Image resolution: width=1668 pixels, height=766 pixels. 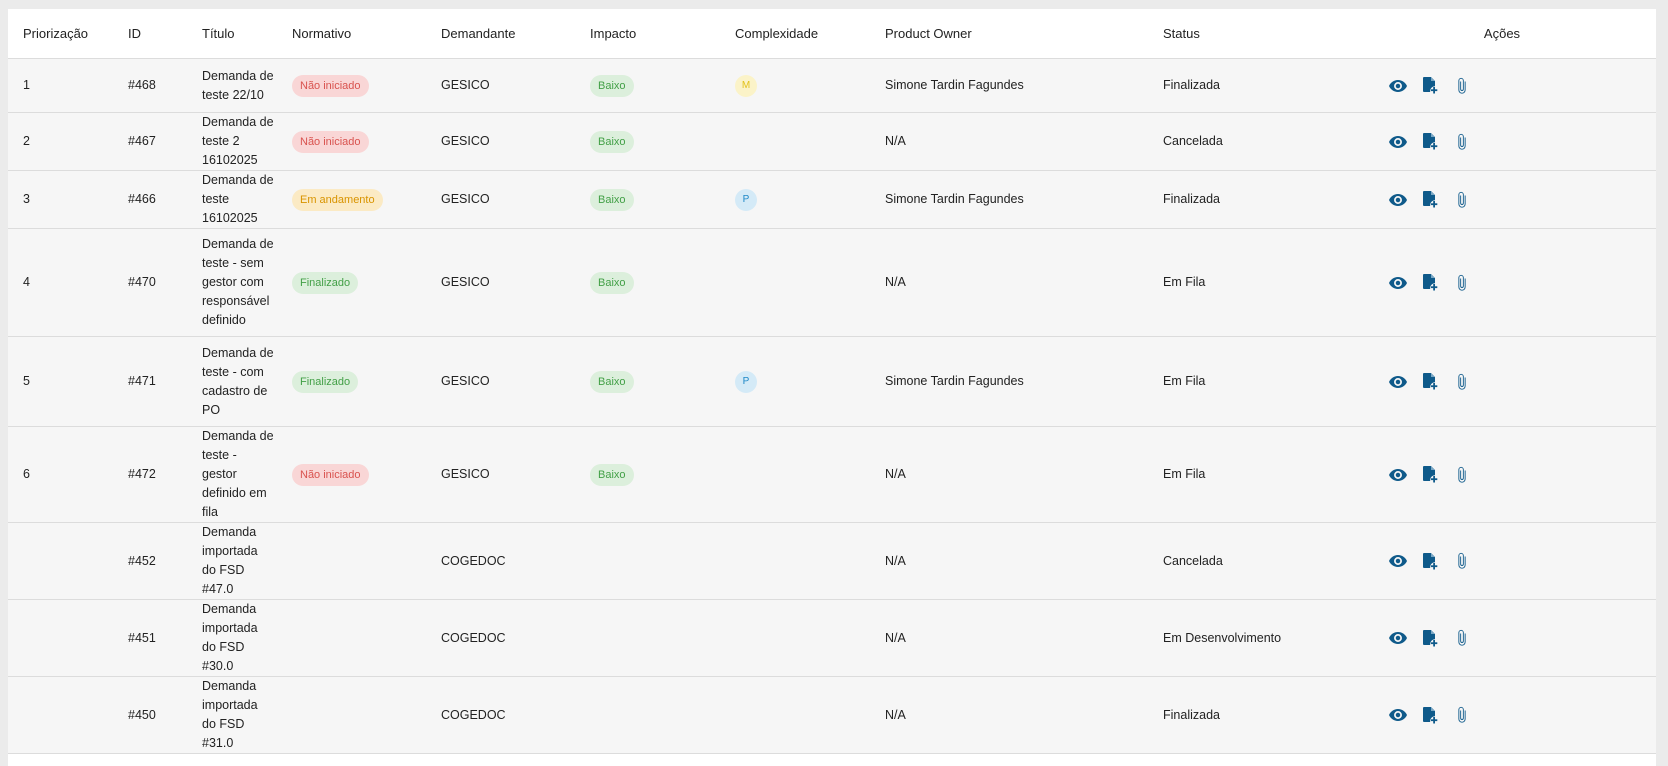 What do you see at coordinates (247, 34) in the screenshot?
I see `header-titulo: Título` at bounding box center [247, 34].